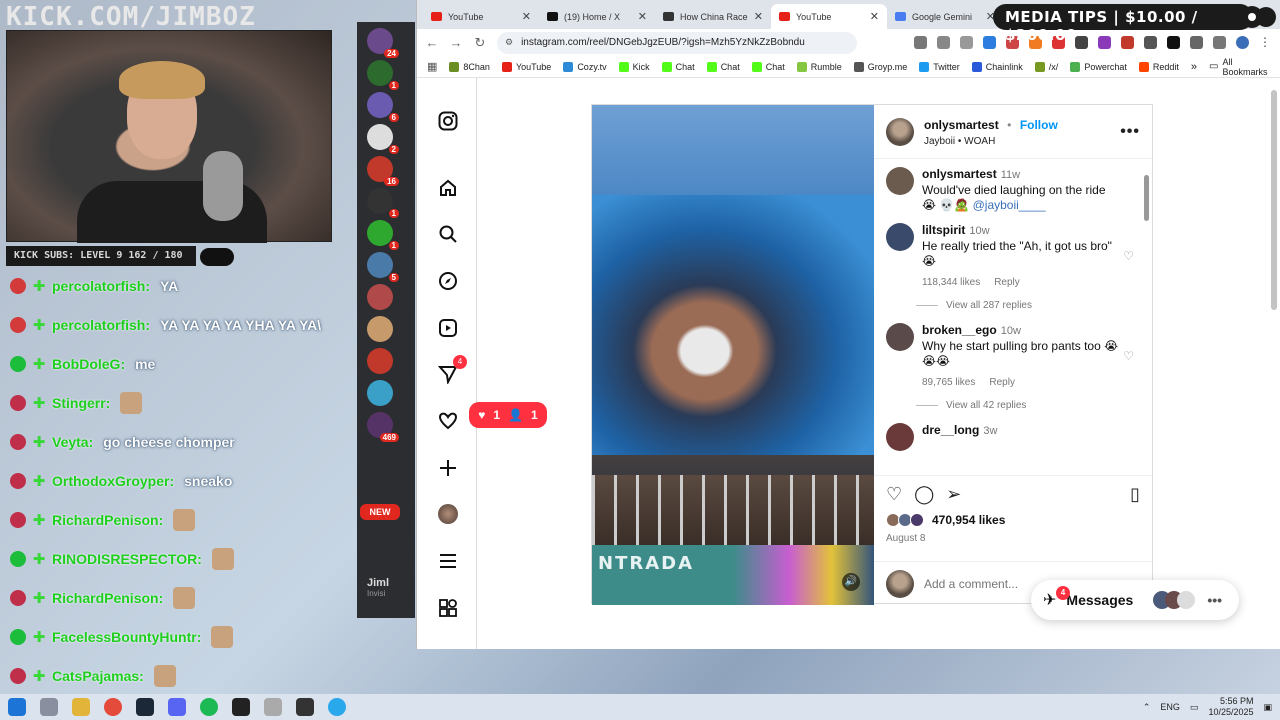 The height and width of the screenshot is (720, 1280). I want to click on share-icon: ➢, so click(953, 494).